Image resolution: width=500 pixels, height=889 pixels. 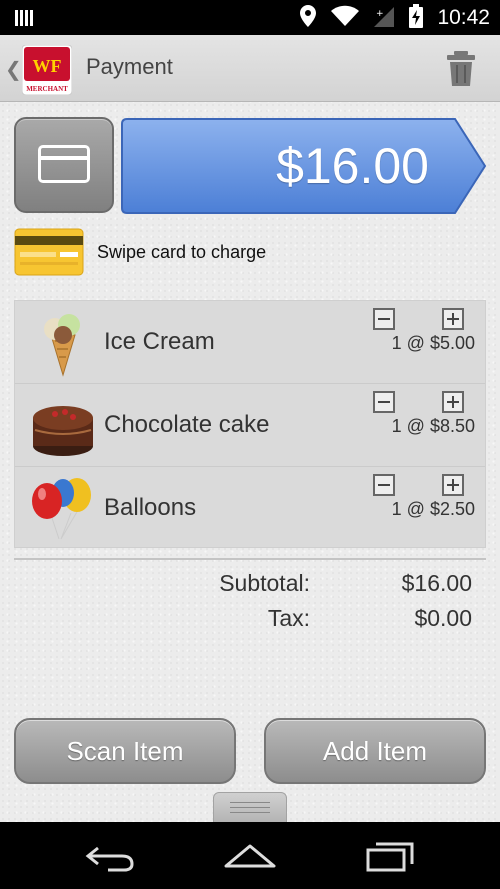 I want to click on action-bar: ❮ WF MERCHANT Payment, so click(x=250, y=68).